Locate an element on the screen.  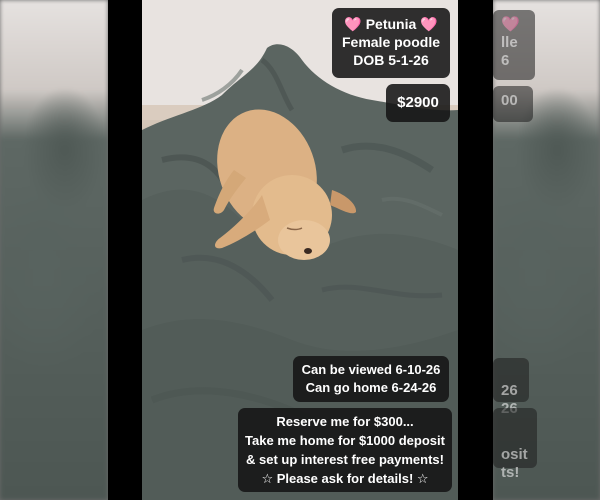
ghost-heart: 🩷 is located at coordinates (510, 24).